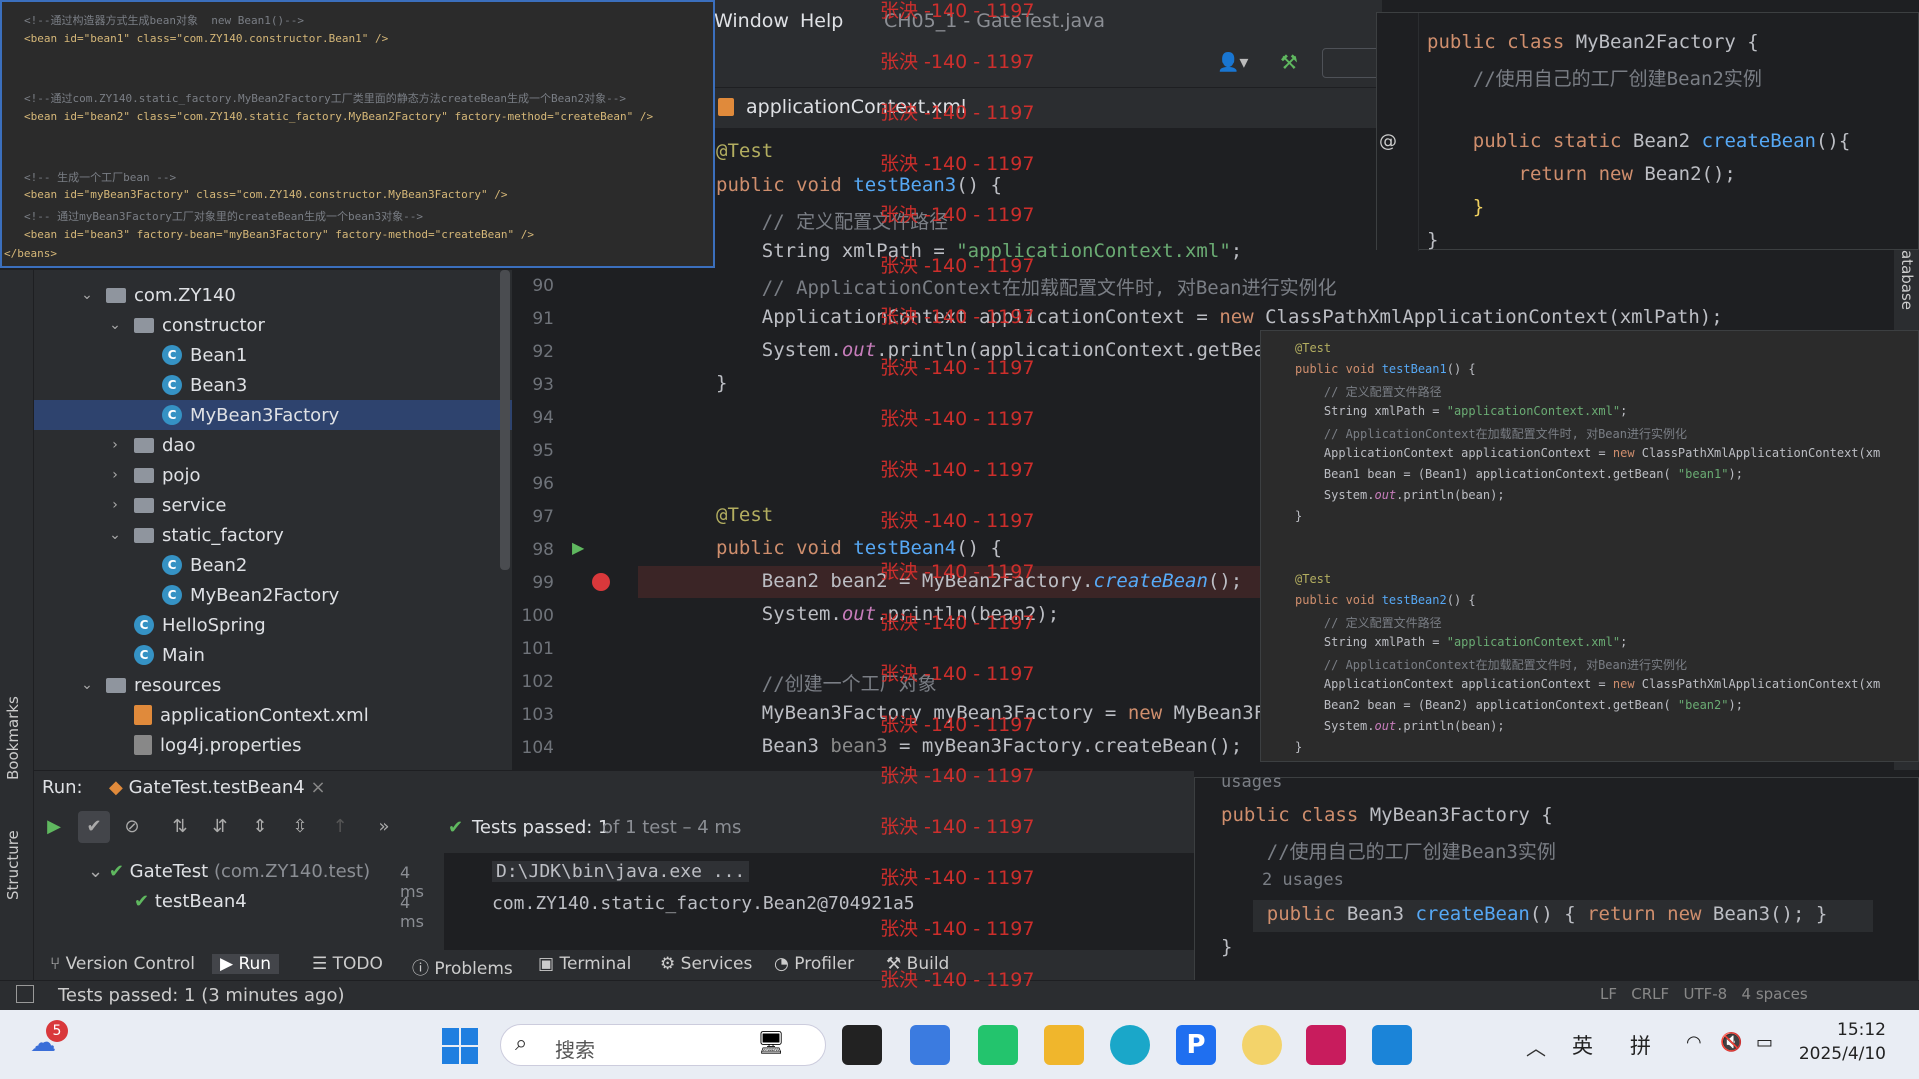 This screenshot has height=1079, width=1919. I want to click on tree-item: C HelloSpring, so click(273, 625).